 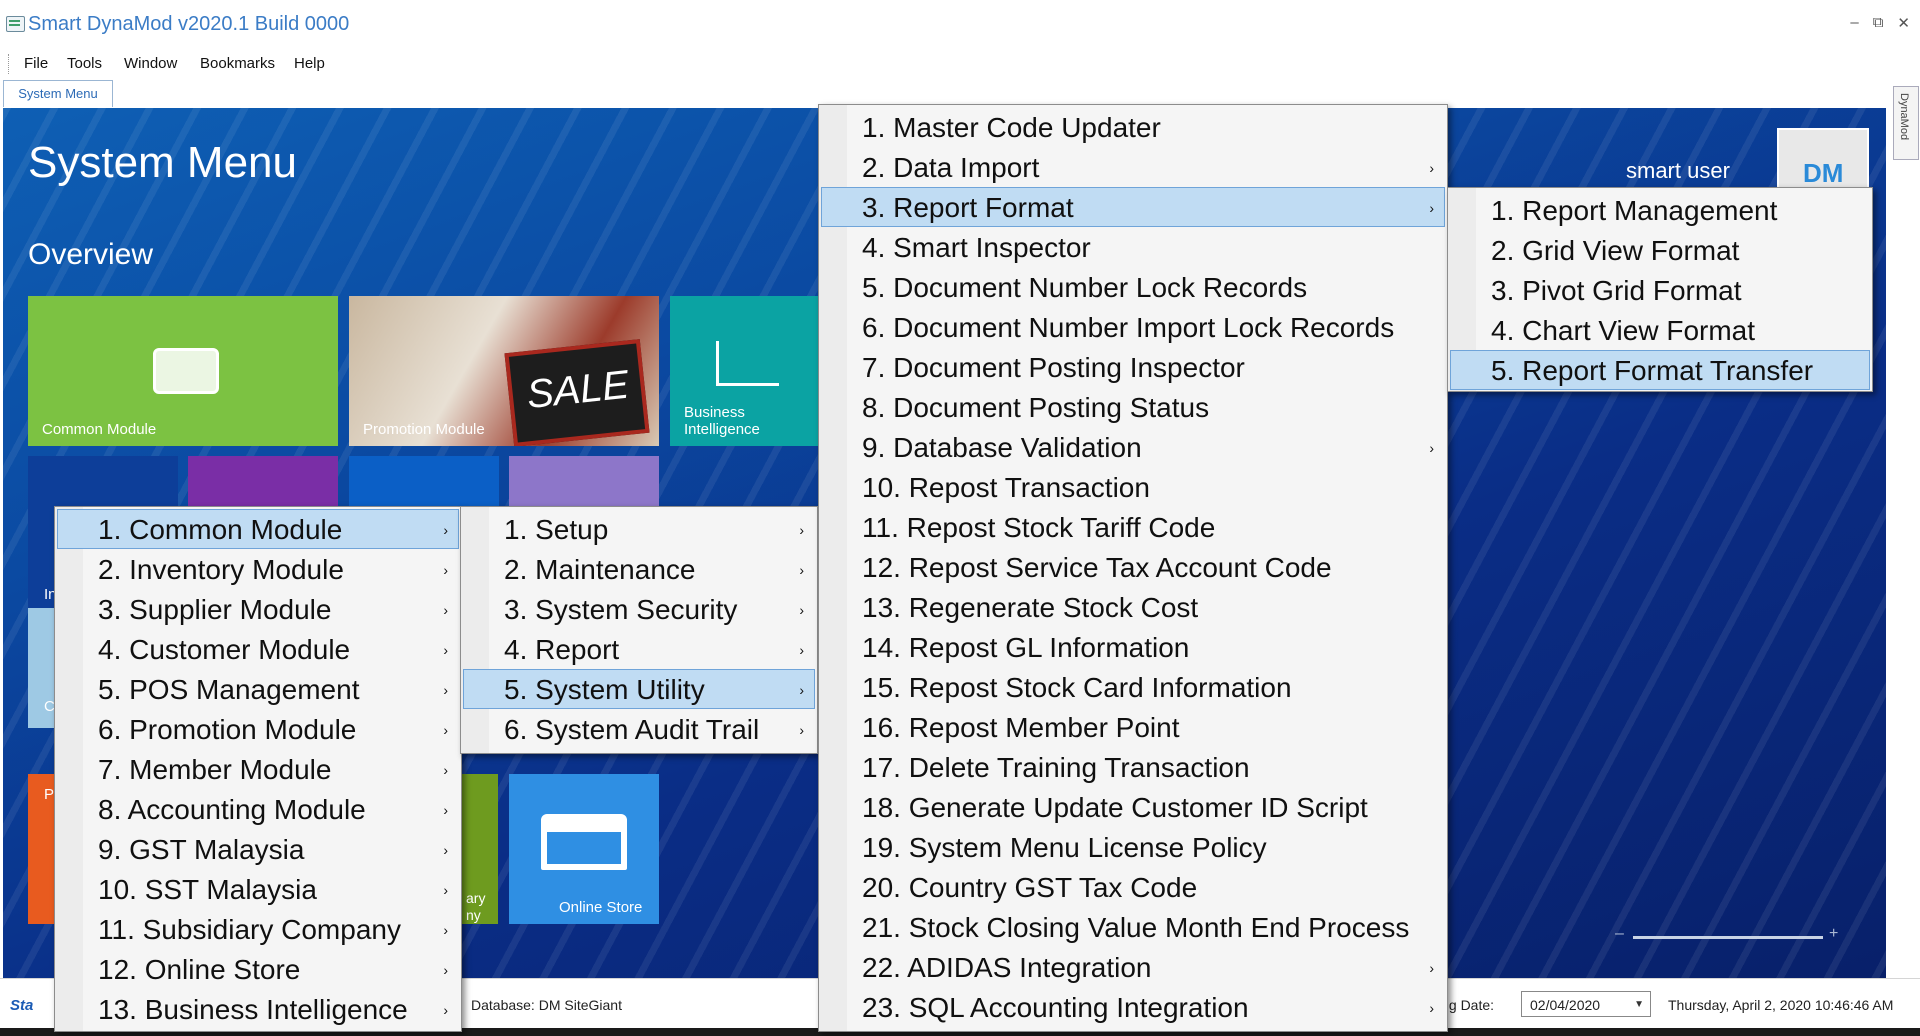 I want to click on menu-item-label: 8. Document Posting Status, so click(x=1036, y=407).